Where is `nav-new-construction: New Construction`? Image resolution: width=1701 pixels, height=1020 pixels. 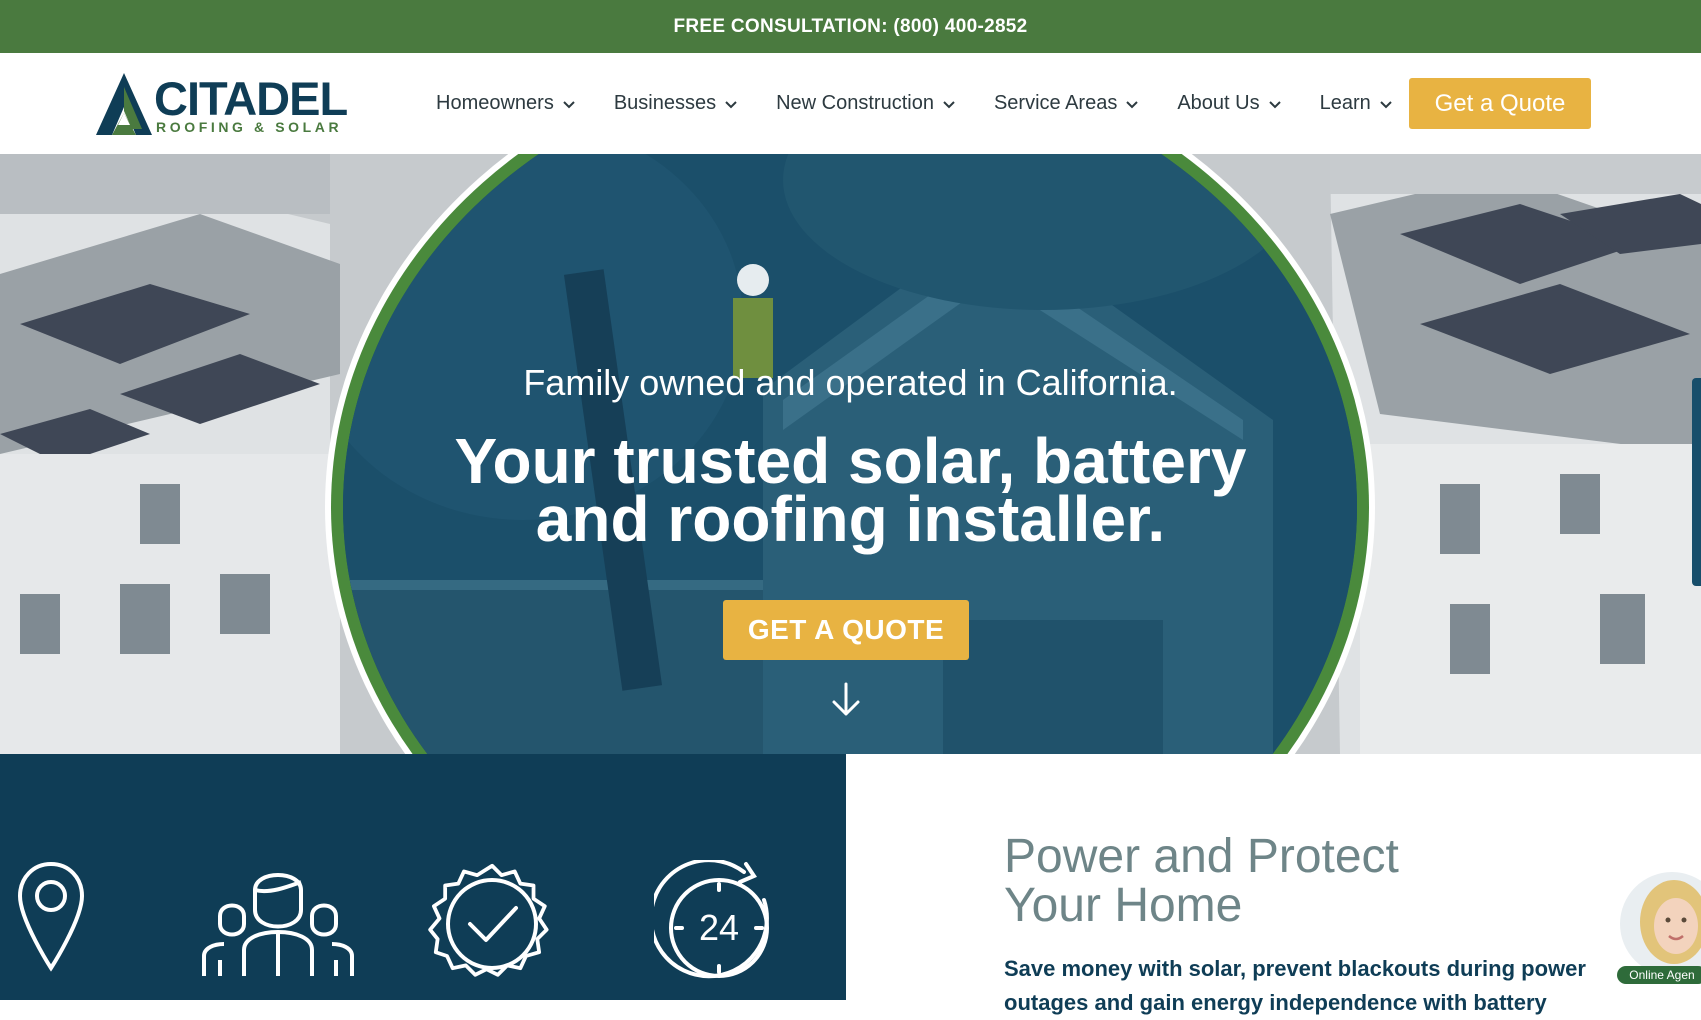
nav-new-construction: New Construction is located at coordinates (866, 103).